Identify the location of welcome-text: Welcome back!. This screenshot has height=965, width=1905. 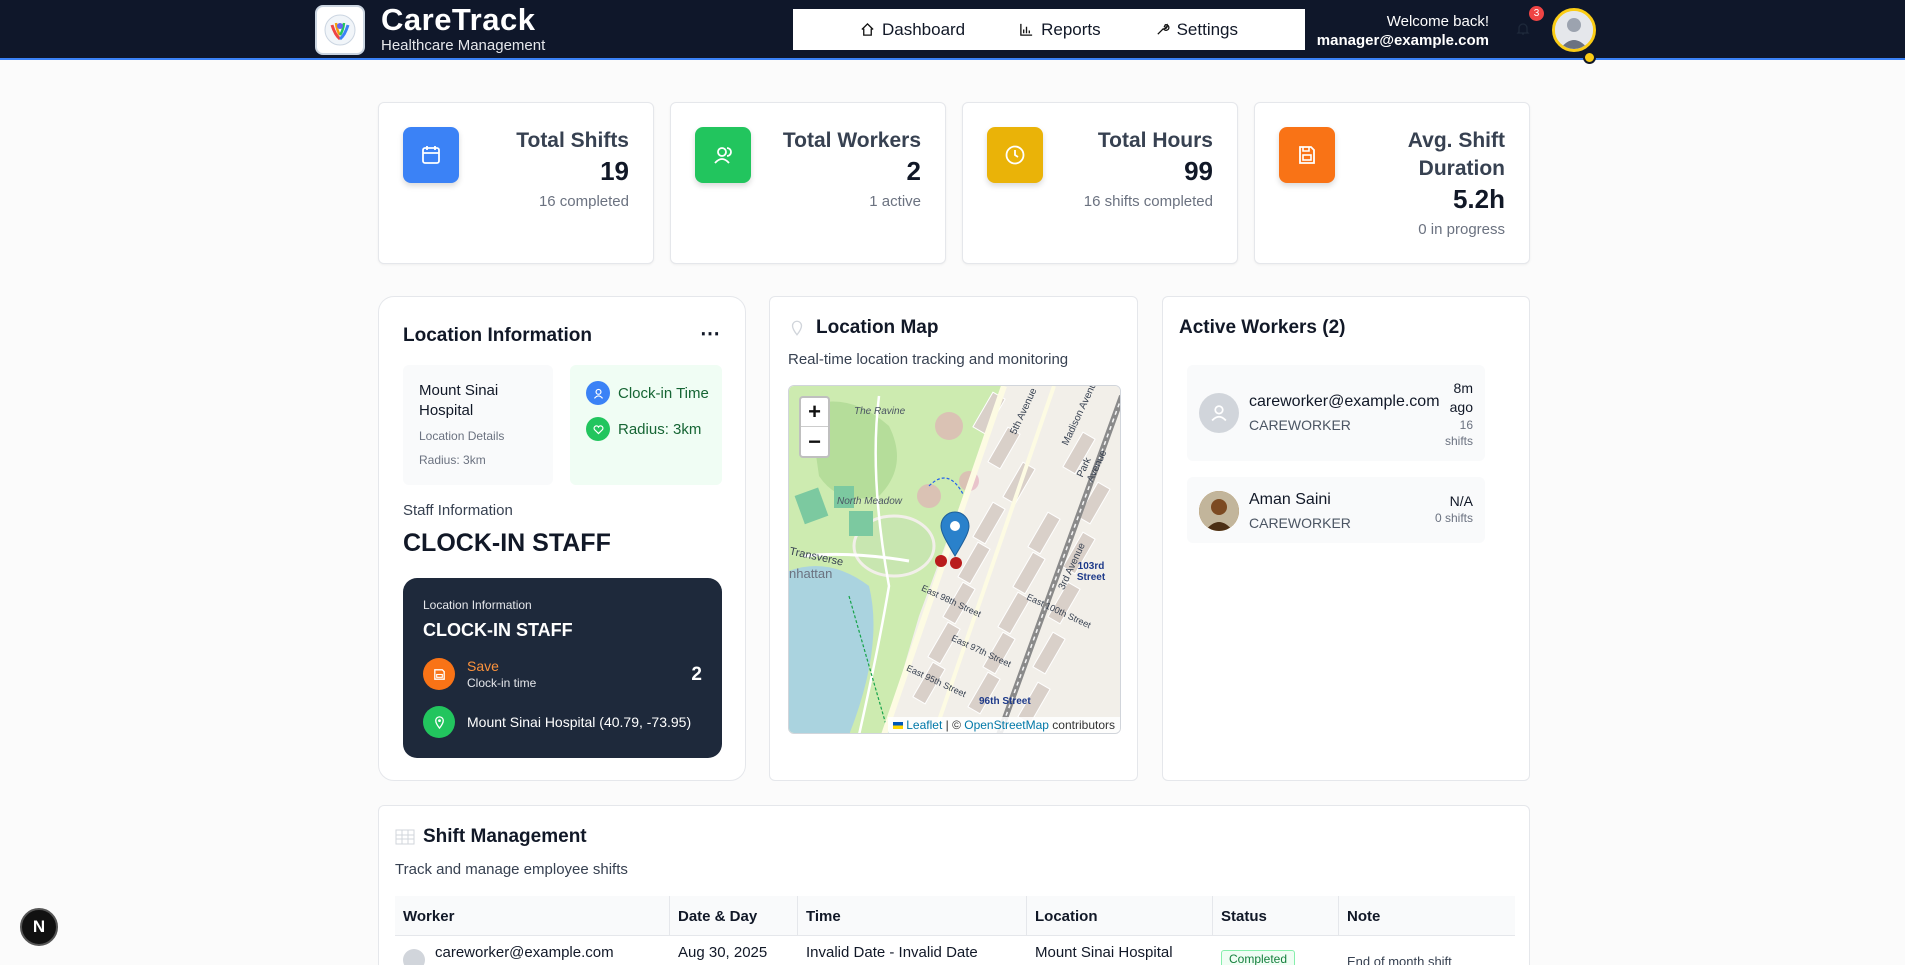
(1437, 21).